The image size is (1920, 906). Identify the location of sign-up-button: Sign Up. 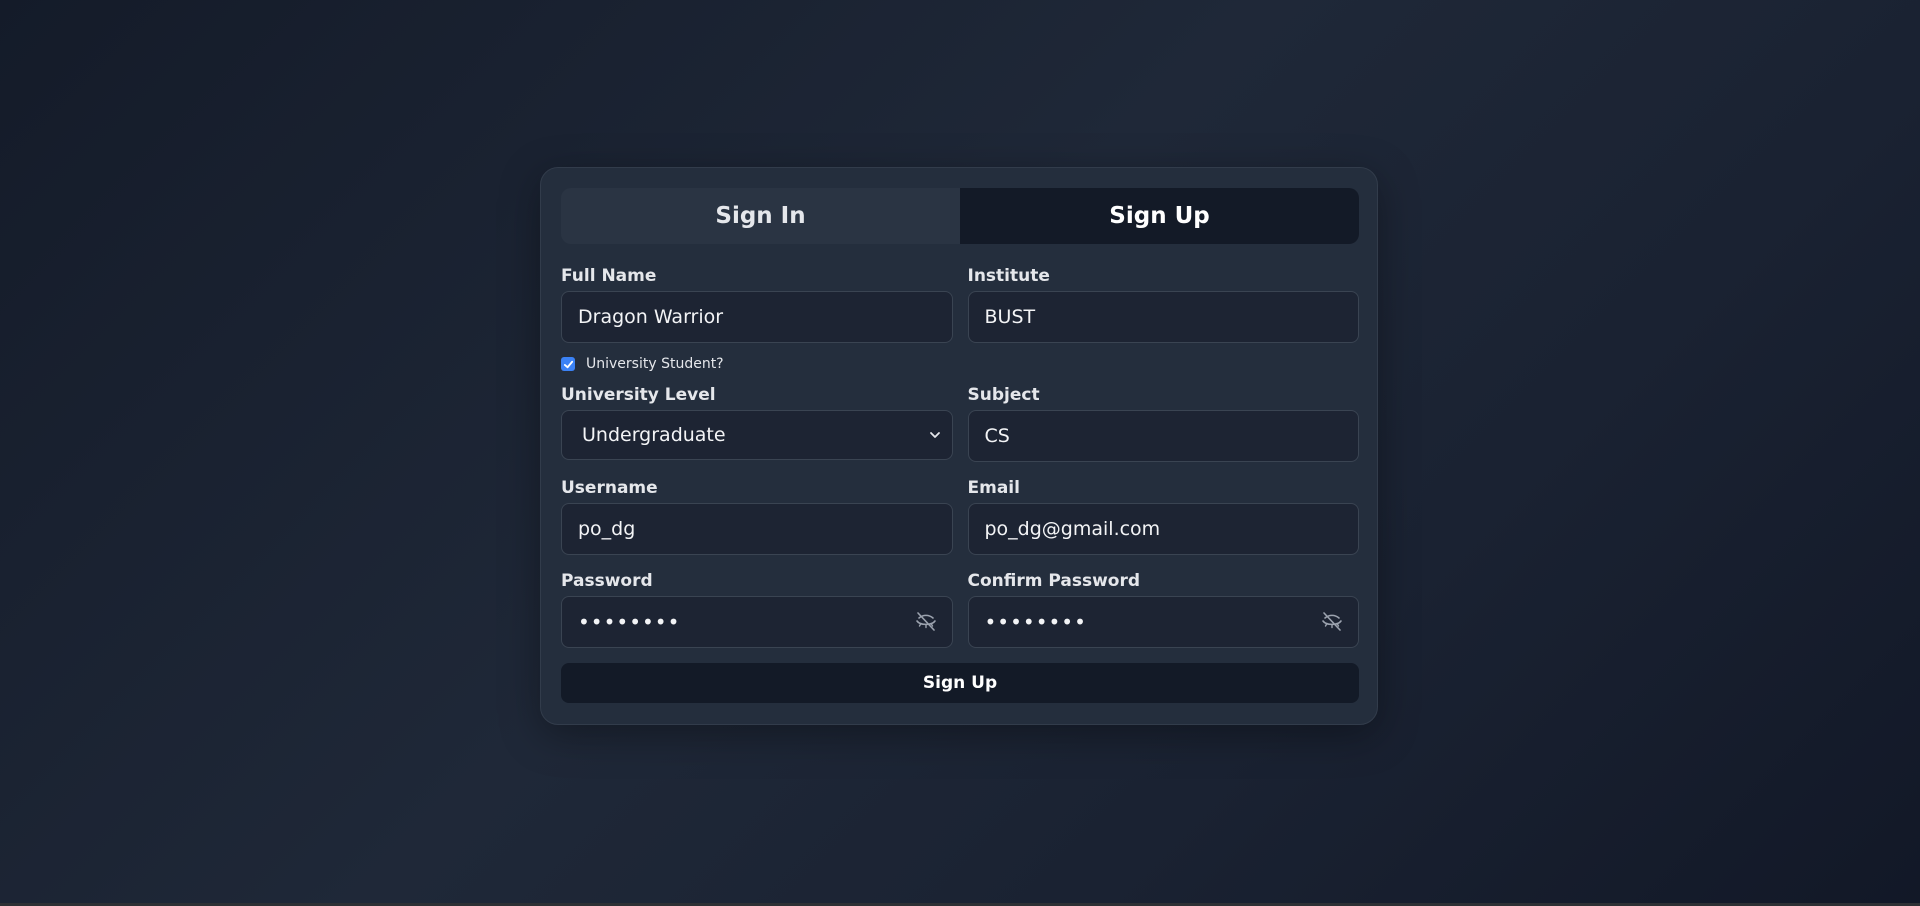
(960, 683).